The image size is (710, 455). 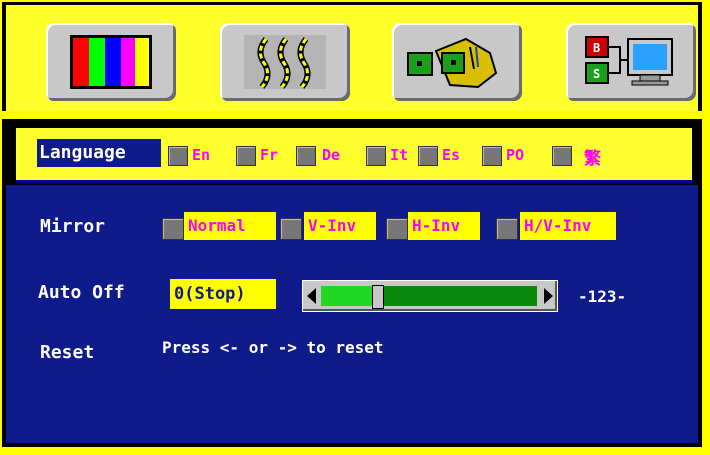 What do you see at coordinates (548, 296) in the screenshot?
I see `slider-right-arrow-icon` at bounding box center [548, 296].